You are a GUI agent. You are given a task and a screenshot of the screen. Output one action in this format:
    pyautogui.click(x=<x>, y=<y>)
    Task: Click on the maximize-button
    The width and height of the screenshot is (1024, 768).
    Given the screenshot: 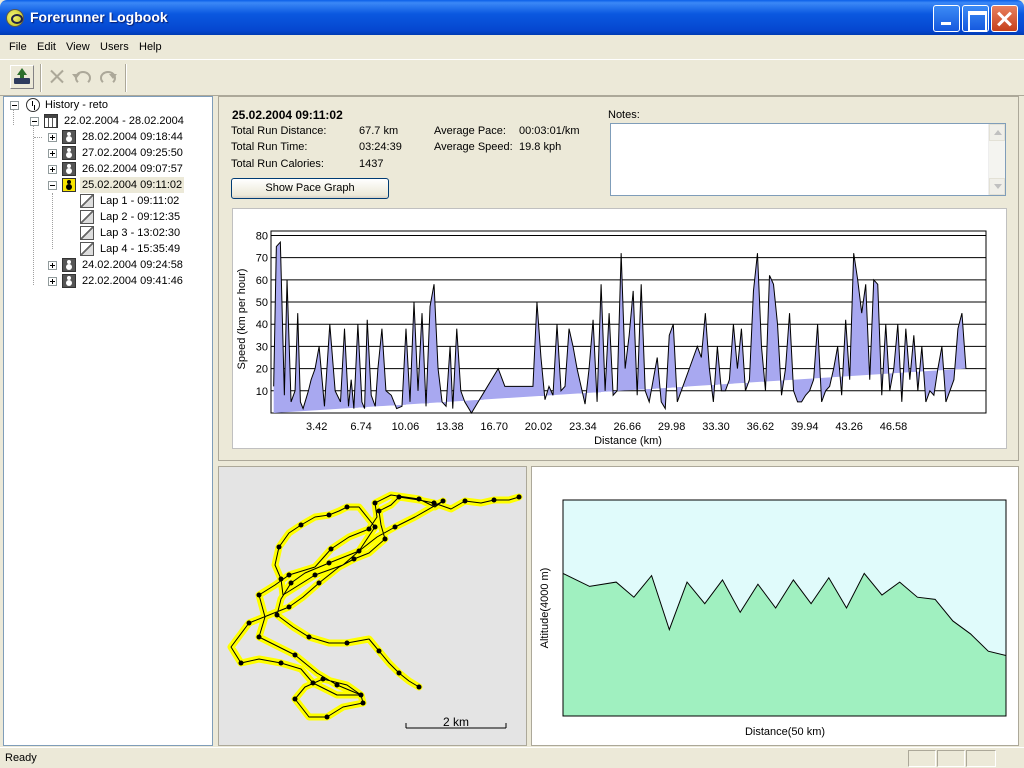 What is the action you would take?
    pyautogui.click(x=975, y=18)
    